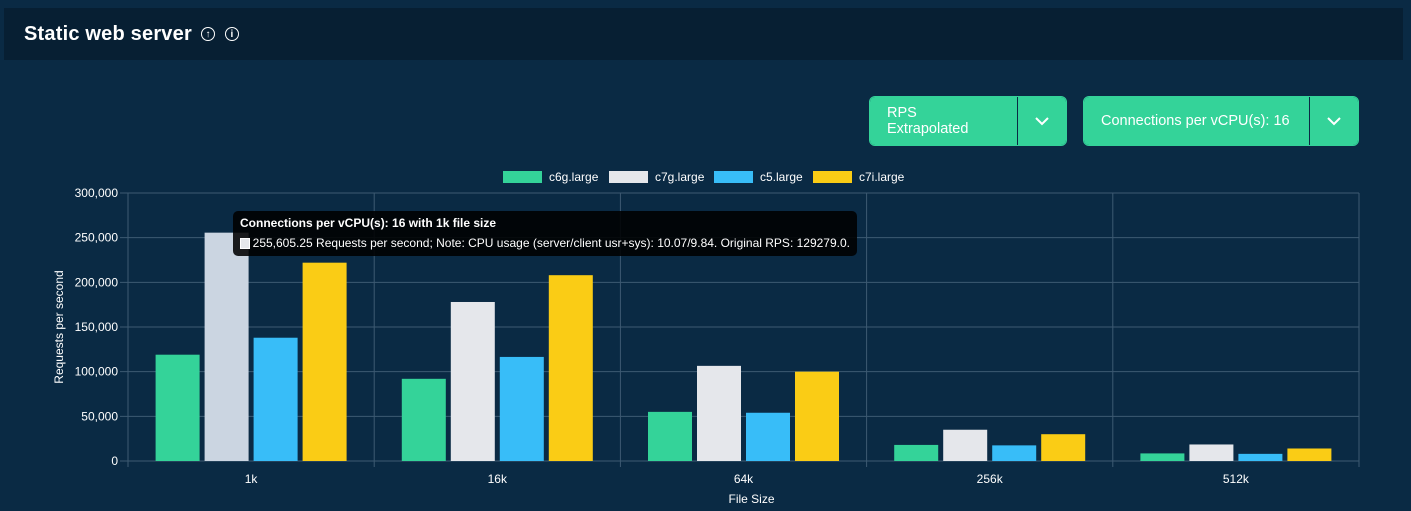 Image resolution: width=1411 pixels, height=511 pixels. Describe the element at coordinates (965, 445) in the screenshot. I see `bar-c7g-large-256k` at that location.